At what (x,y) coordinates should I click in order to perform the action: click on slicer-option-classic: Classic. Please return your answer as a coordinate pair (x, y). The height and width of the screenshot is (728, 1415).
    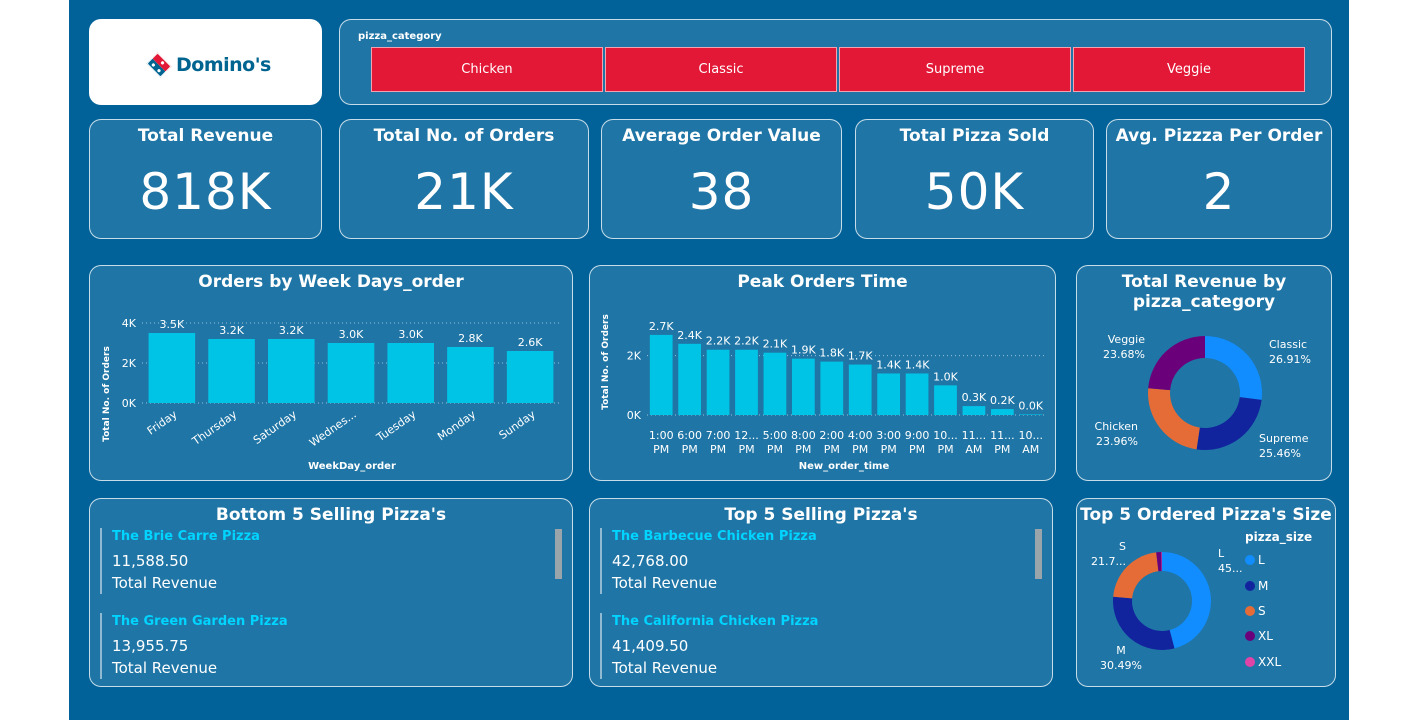
    Looking at the image, I should click on (721, 69).